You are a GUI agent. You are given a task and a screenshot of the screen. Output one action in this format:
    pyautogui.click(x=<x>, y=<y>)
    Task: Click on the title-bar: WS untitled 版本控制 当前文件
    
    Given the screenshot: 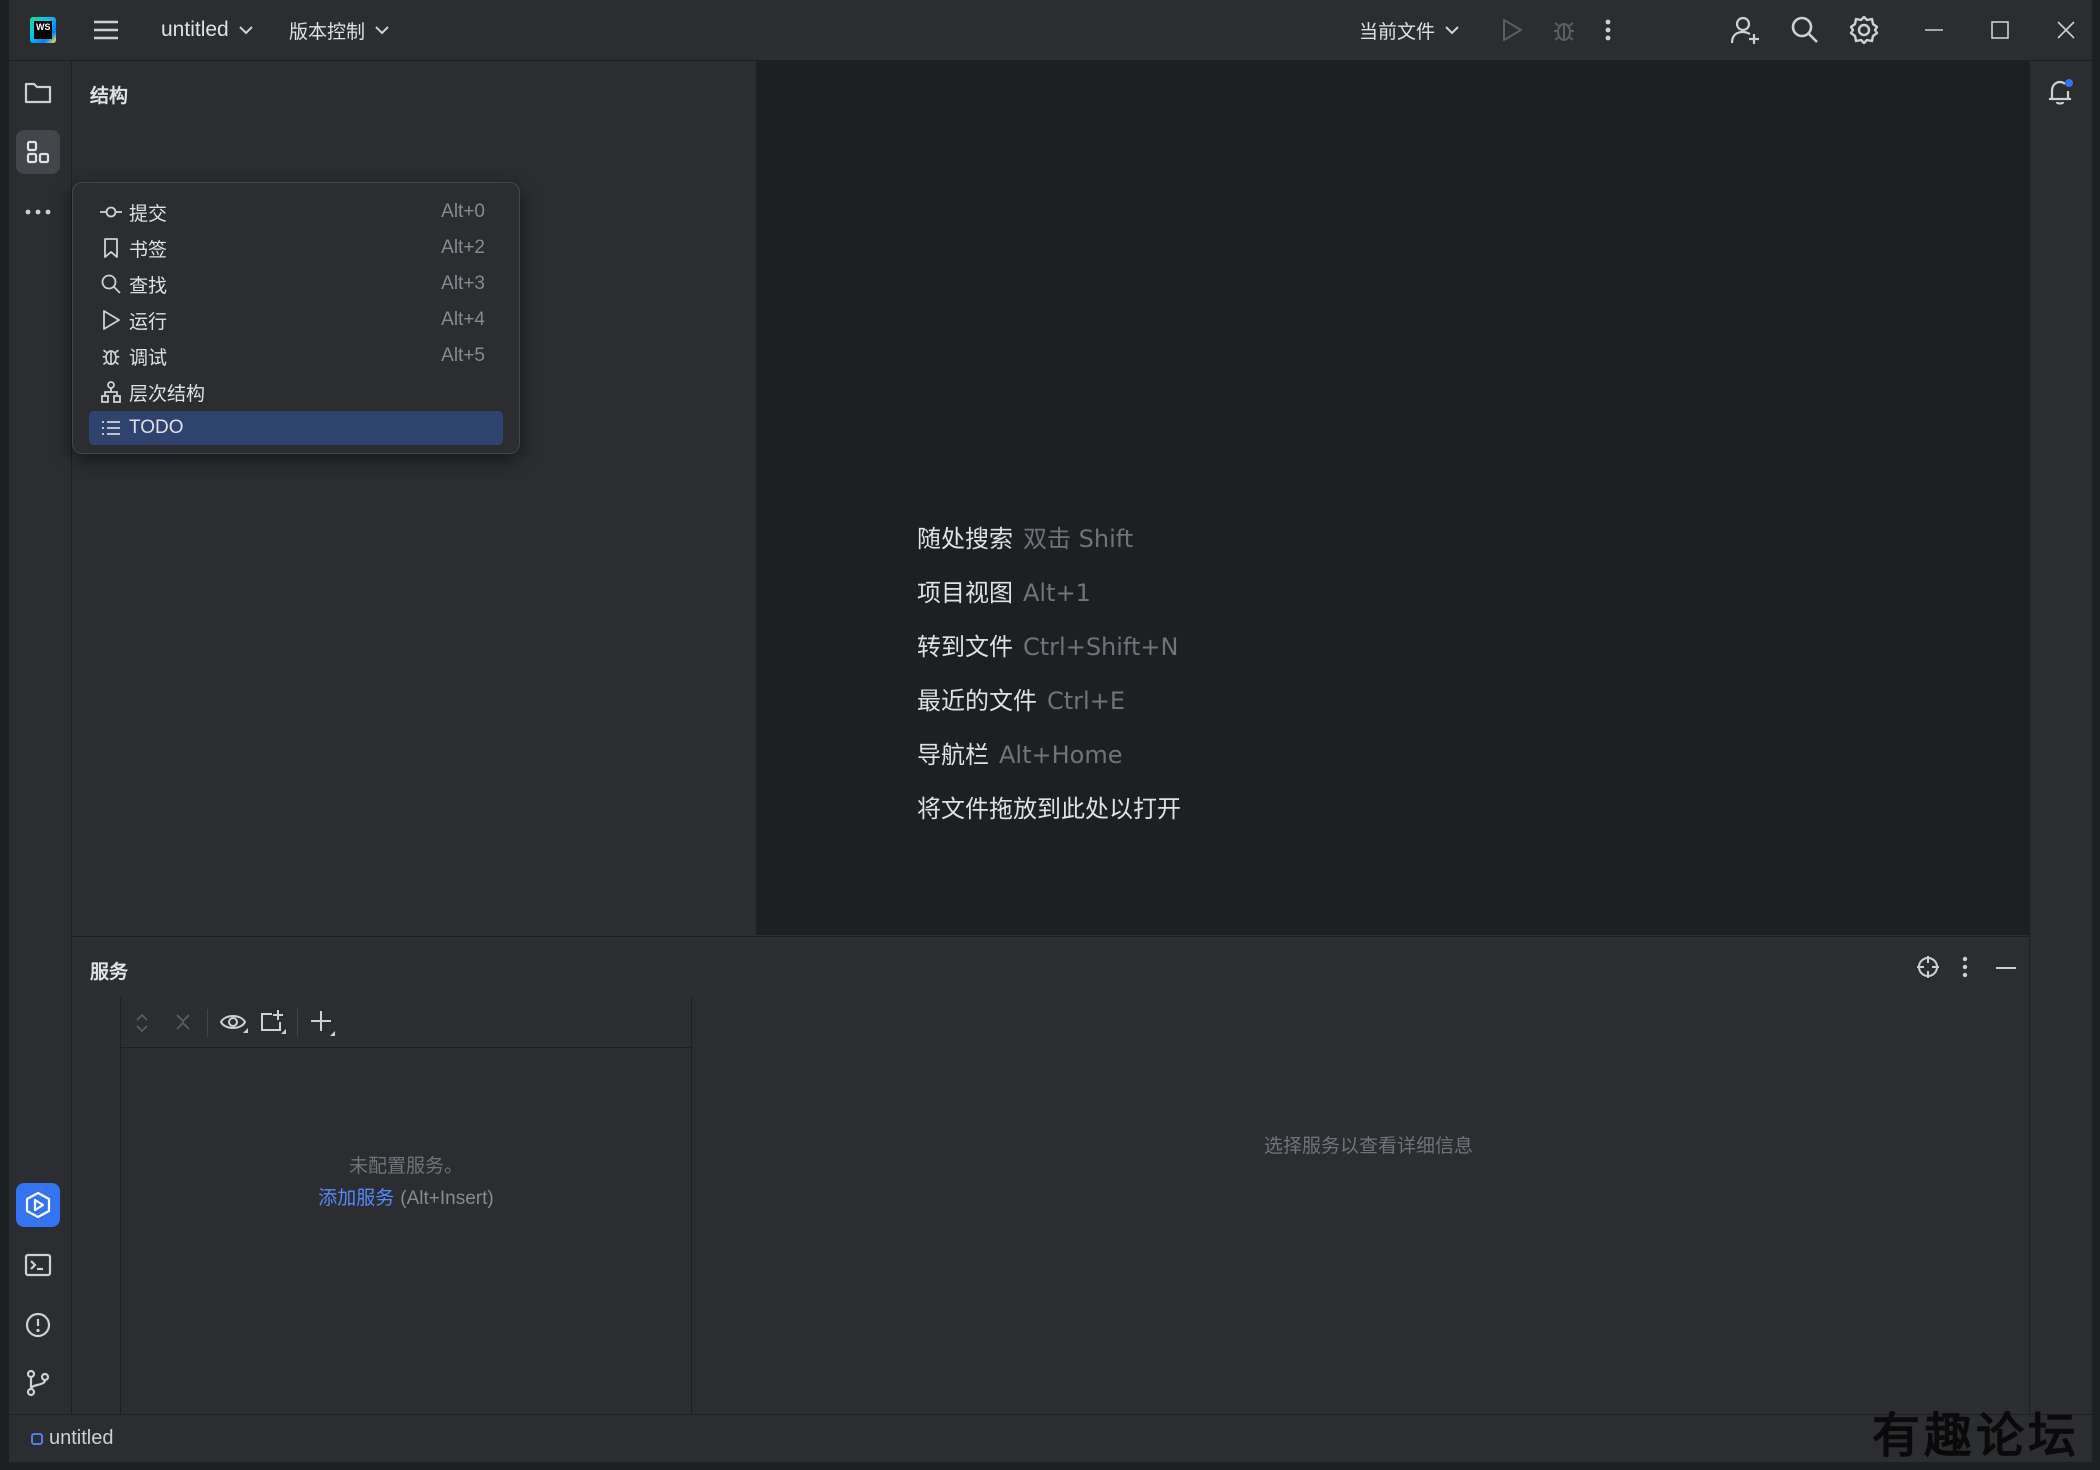 What is the action you would take?
    pyautogui.click(x=1050, y=30)
    